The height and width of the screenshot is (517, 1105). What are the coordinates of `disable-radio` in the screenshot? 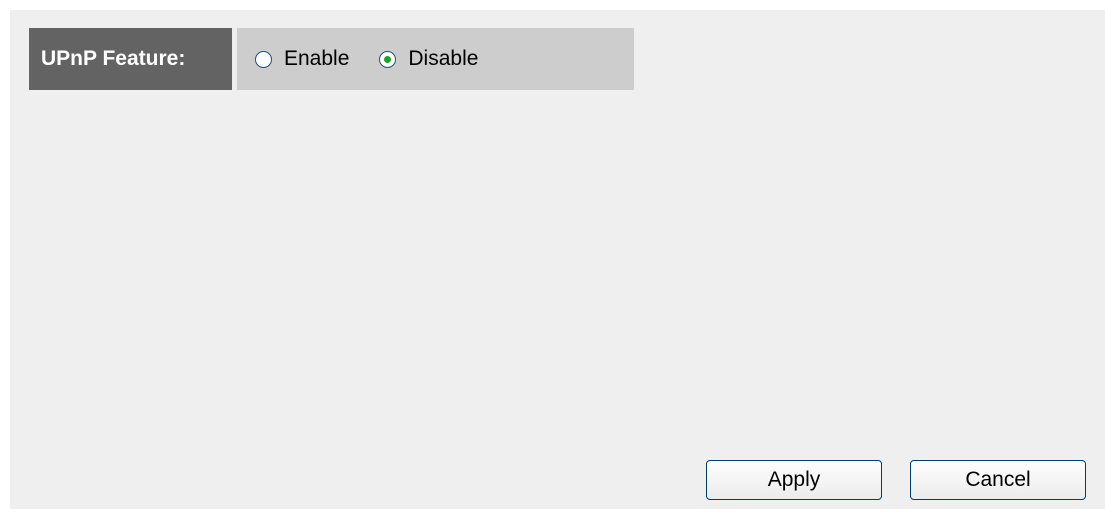 It's located at (388, 59).